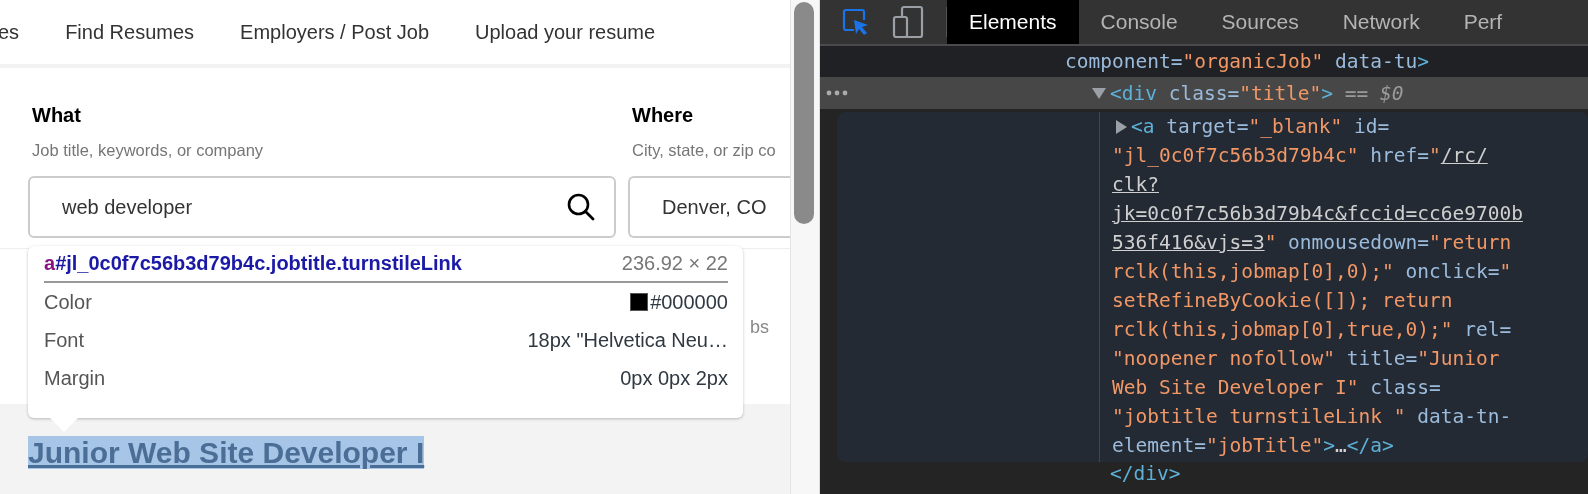  Describe the element at coordinates (1139, 22) in the screenshot. I see `devtools-tab: Console` at that location.